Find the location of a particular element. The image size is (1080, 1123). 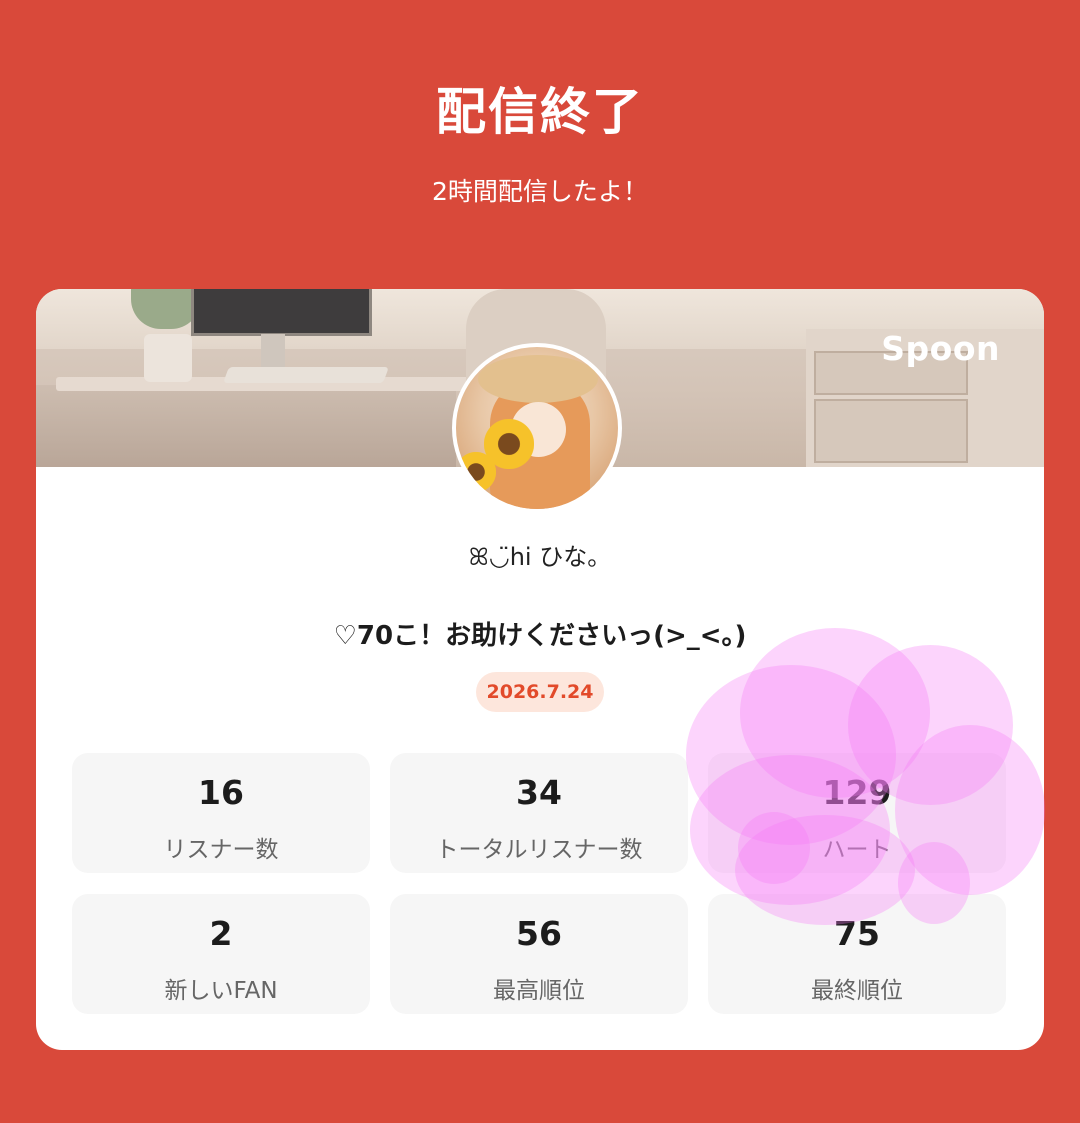

stat-value: 2 is located at coordinates (221, 933).